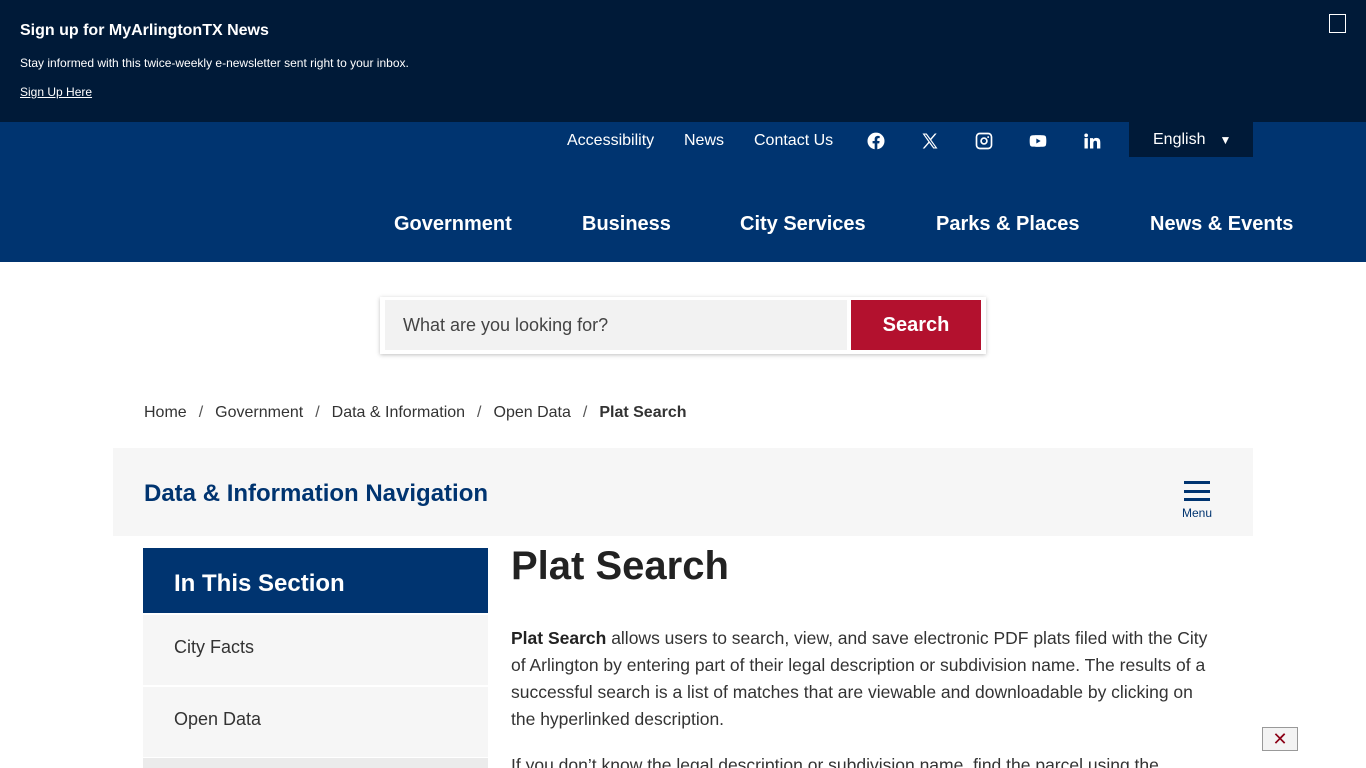 The height and width of the screenshot is (768, 1366). I want to click on facebook-icon, so click(876, 141).